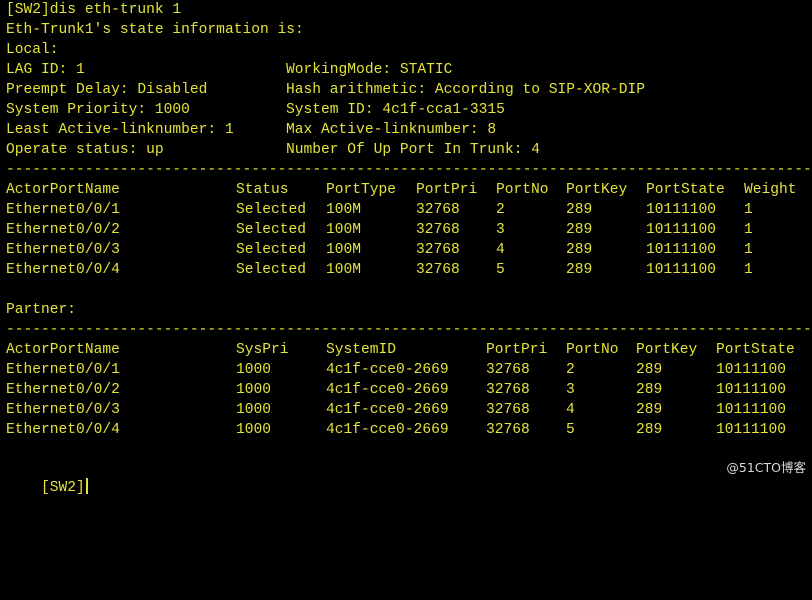 The height and width of the screenshot is (600, 812). Describe the element at coordinates (98, 110) in the screenshot. I see `info-left: System Priority: 1000` at that location.